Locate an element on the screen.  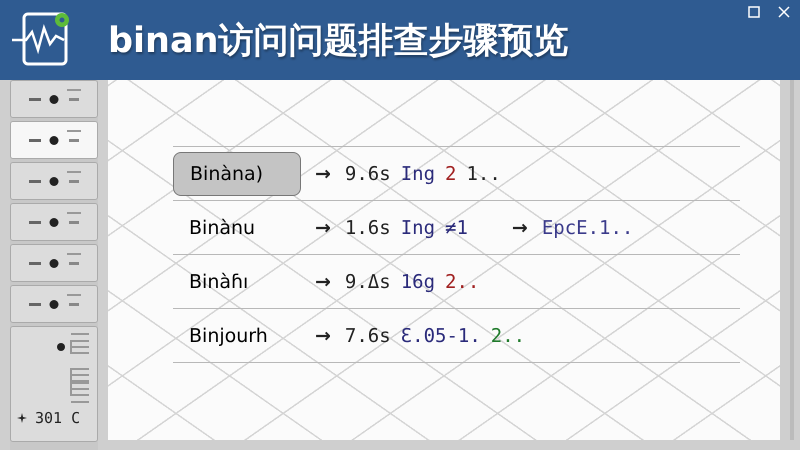
dot-bars-icon is located at coordinates (73, 368).